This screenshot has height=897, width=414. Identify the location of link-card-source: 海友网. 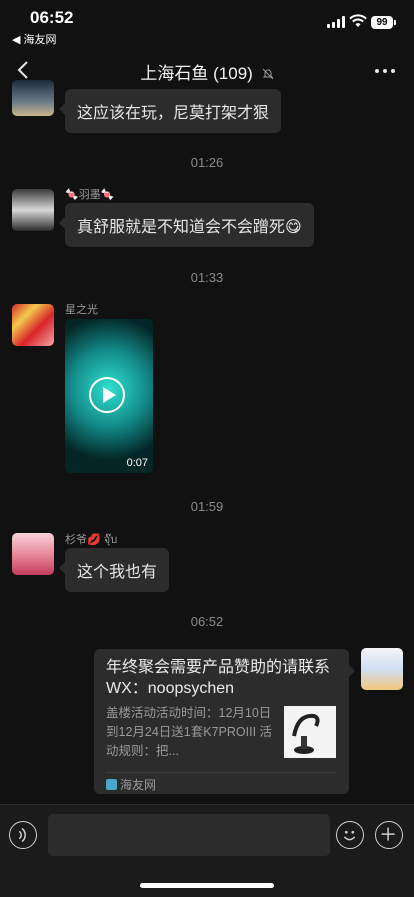
(131, 784).